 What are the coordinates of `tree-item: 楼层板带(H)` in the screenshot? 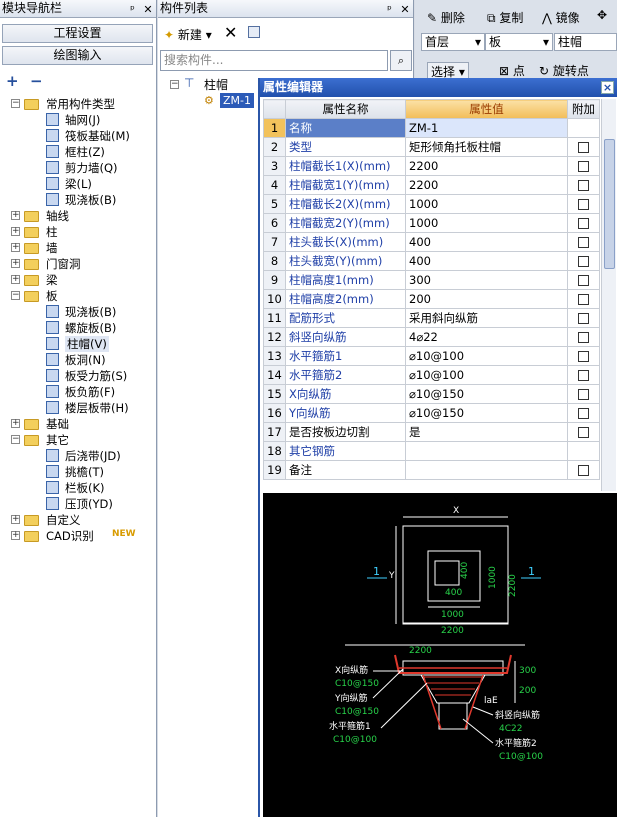 It's located at (77, 408).